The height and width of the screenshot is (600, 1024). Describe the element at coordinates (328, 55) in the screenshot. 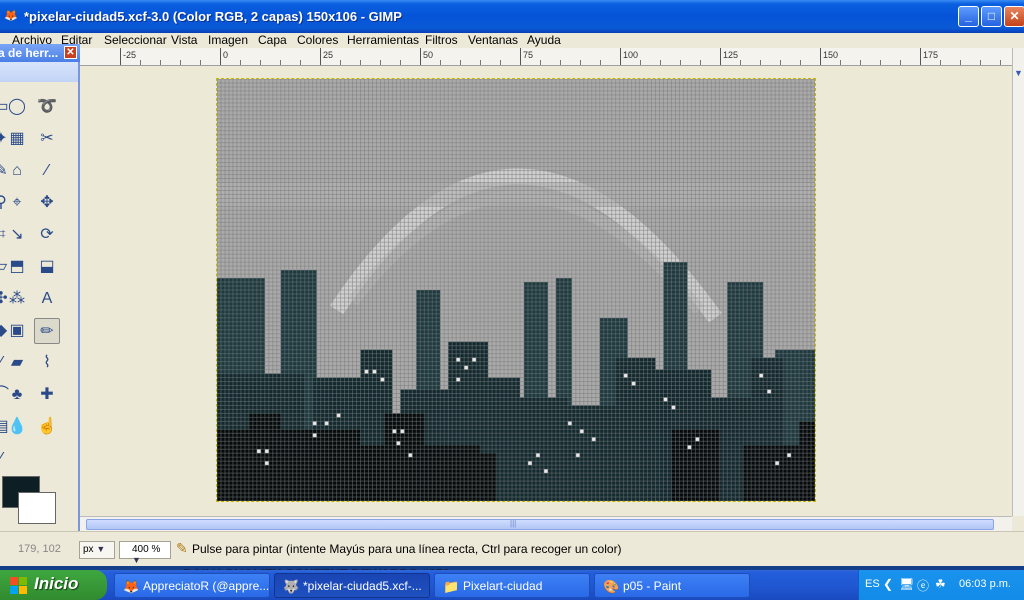

I see `ruler-label: 25` at that location.